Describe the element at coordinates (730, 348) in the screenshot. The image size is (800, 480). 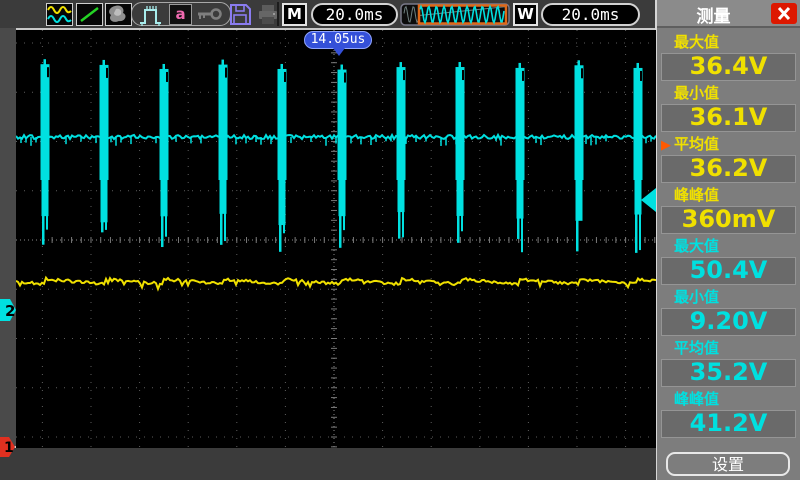
I see `measurement-label: 平均值` at that location.